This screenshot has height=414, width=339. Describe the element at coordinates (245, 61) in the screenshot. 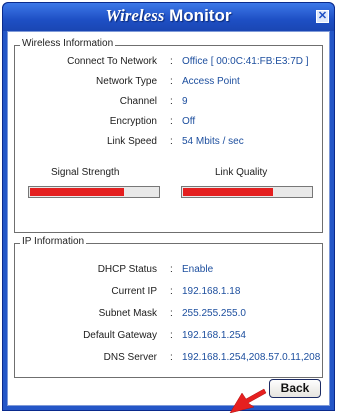

I see `connect-to-network-value: Office [ 00:0C:41:FB:E3:7D ]` at that location.